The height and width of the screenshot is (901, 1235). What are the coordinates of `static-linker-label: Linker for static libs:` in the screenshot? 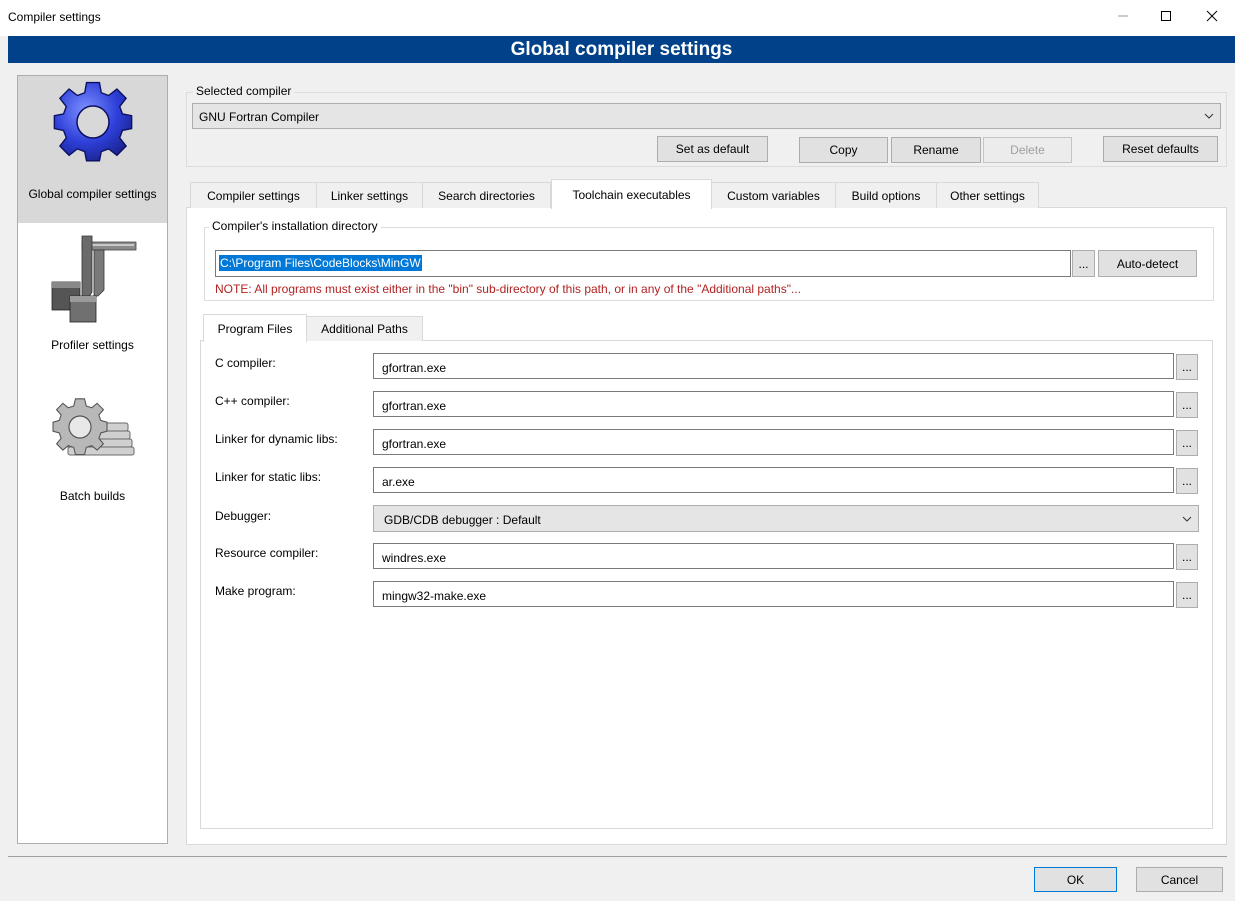 It's located at (268, 477).